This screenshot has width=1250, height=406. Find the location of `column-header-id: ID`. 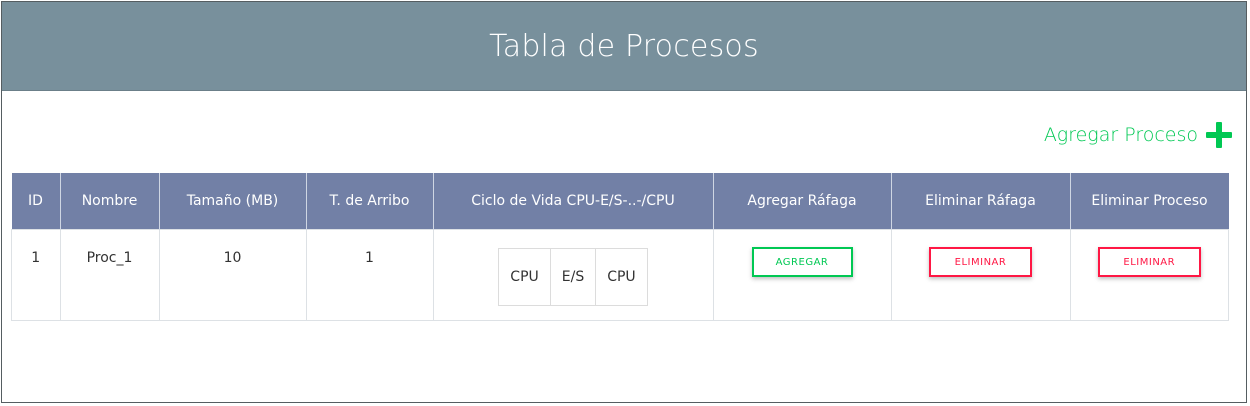

column-header-id: ID is located at coordinates (36, 201).